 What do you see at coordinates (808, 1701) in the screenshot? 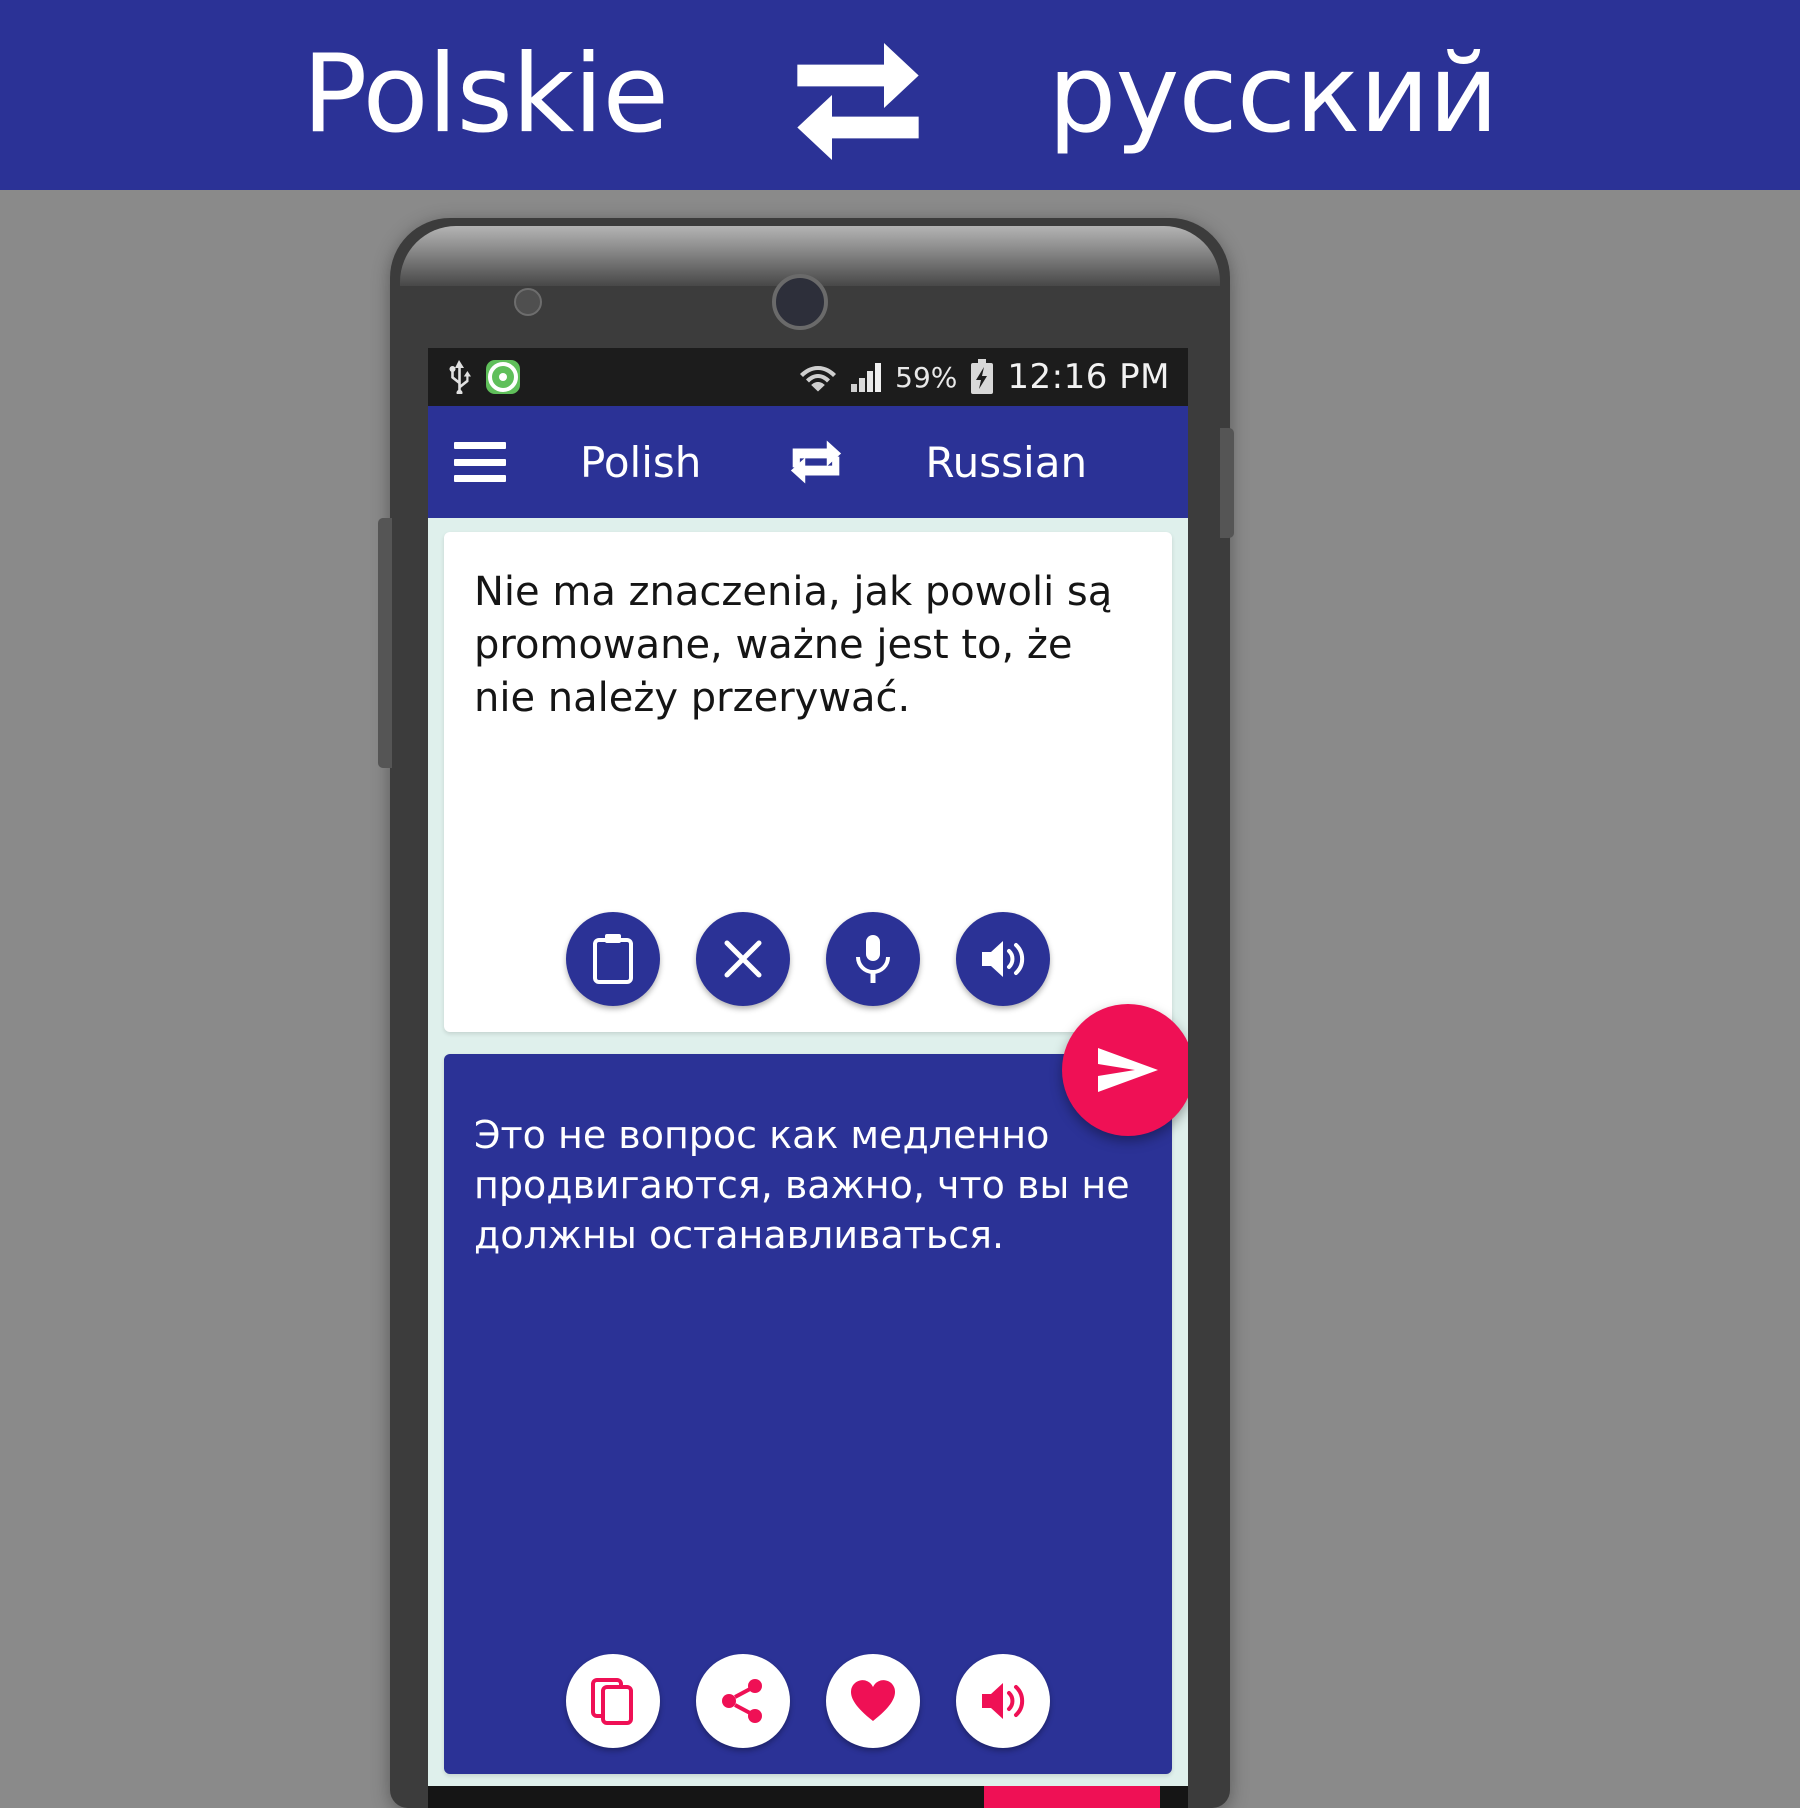
I see `translation-action-buttons` at bounding box center [808, 1701].